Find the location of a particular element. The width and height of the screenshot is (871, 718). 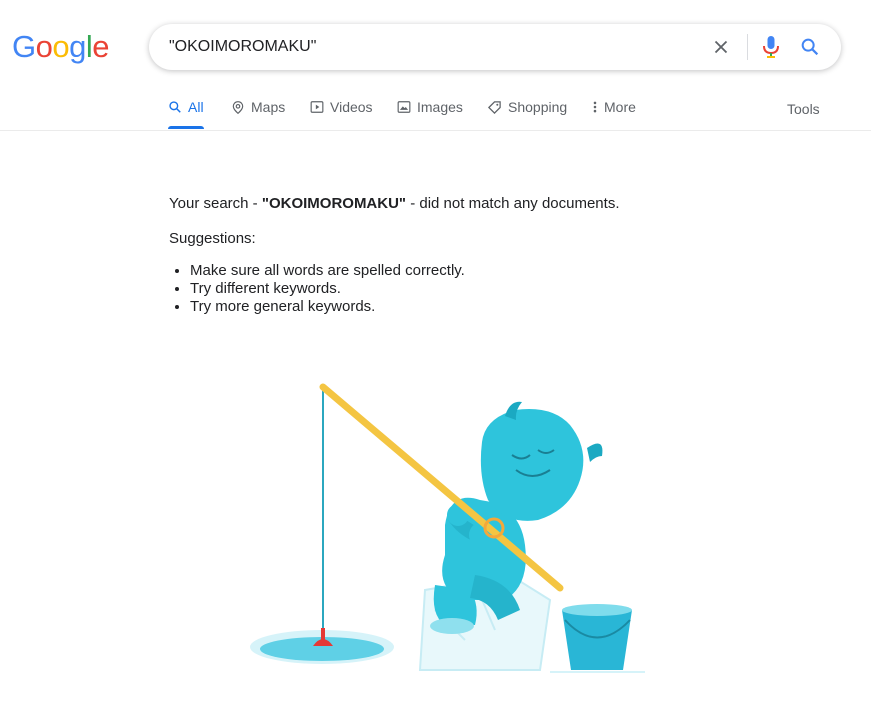

microphone-icon is located at coordinates (771, 47).